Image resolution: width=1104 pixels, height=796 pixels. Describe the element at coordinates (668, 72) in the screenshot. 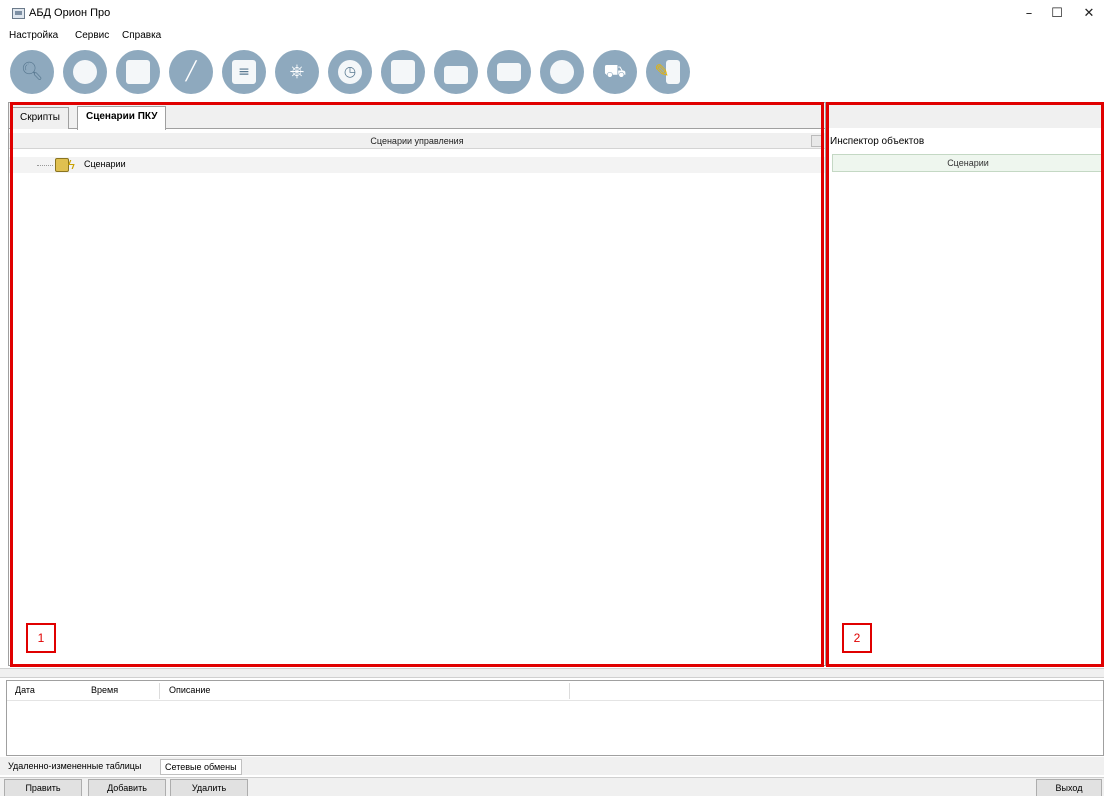

I see `key-icon: ✎` at that location.